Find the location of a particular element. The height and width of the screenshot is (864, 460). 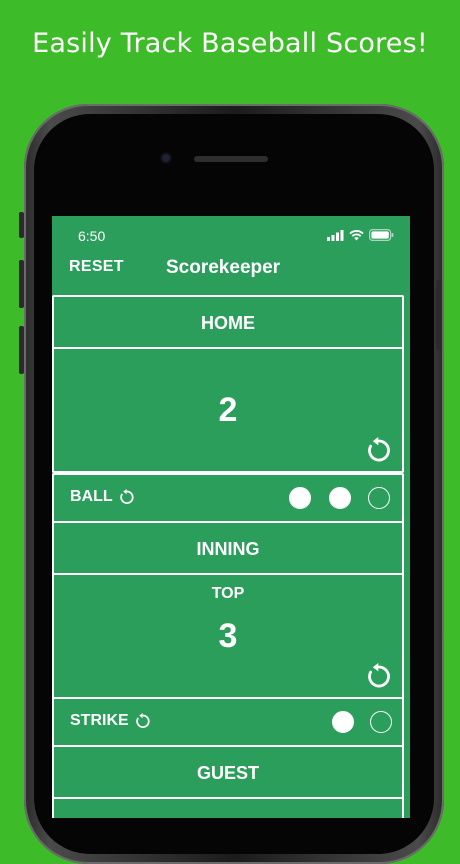

ball-undo-icon is located at coordinates (127, 497).